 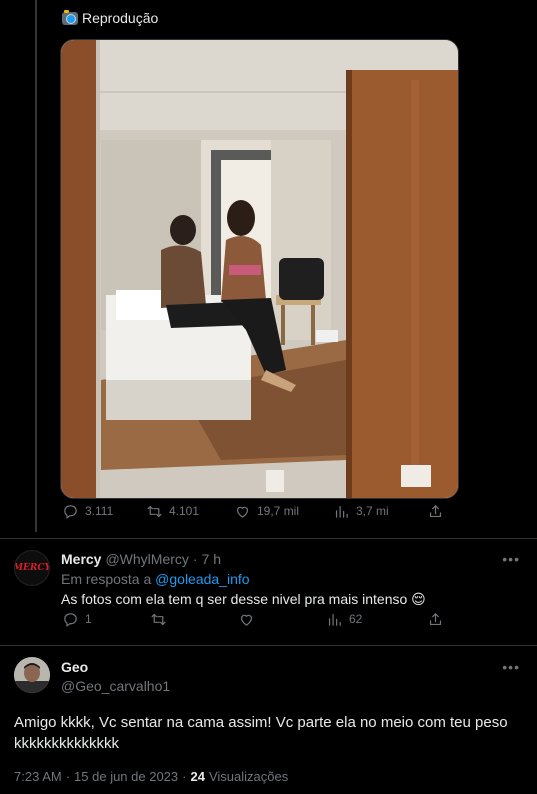 What do you see at coordinates (120, 18) in the screenshot?
I see `photo-caption-text: Reprodução` at bounding box center [120, 18].